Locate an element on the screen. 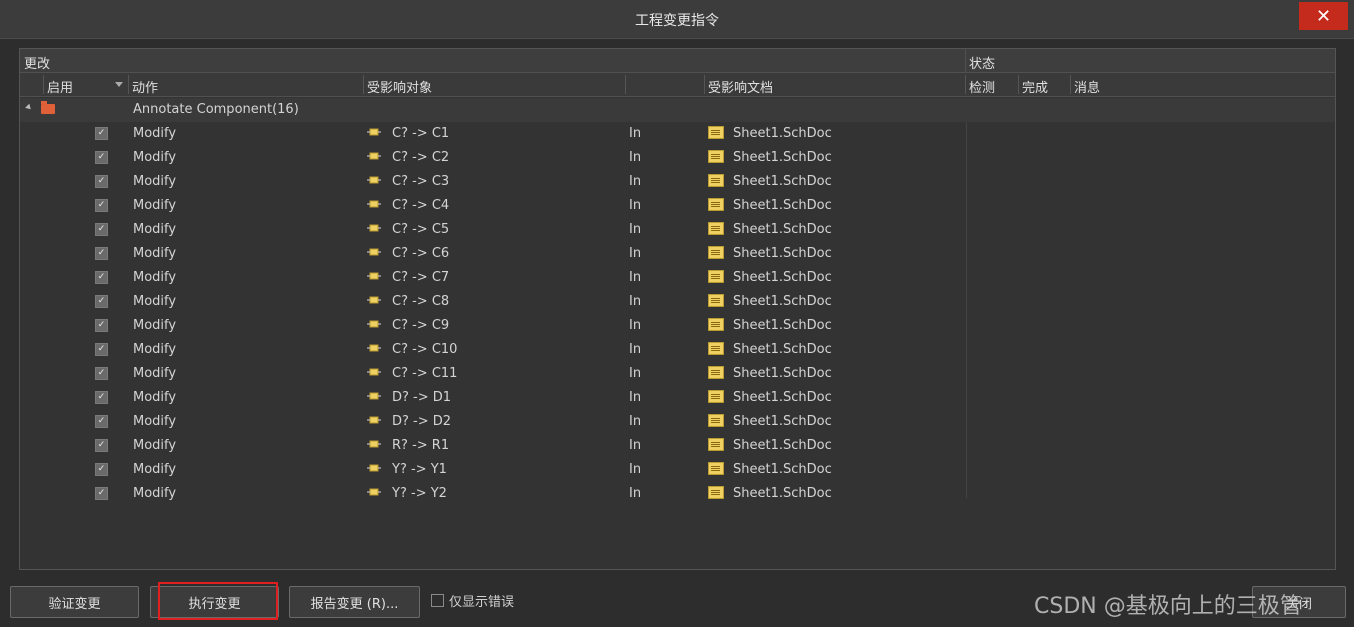 This screenshot has width=1354, height=627. col-action: 动作 is located at coordinates (145, 86).